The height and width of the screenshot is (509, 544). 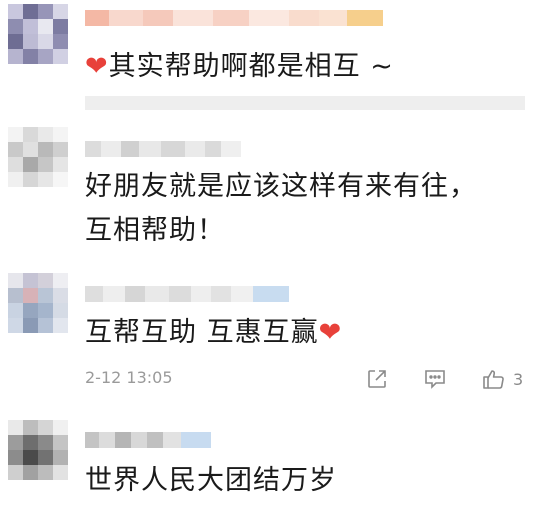 I want to click on comment-icon, so click(x=435, y=379).